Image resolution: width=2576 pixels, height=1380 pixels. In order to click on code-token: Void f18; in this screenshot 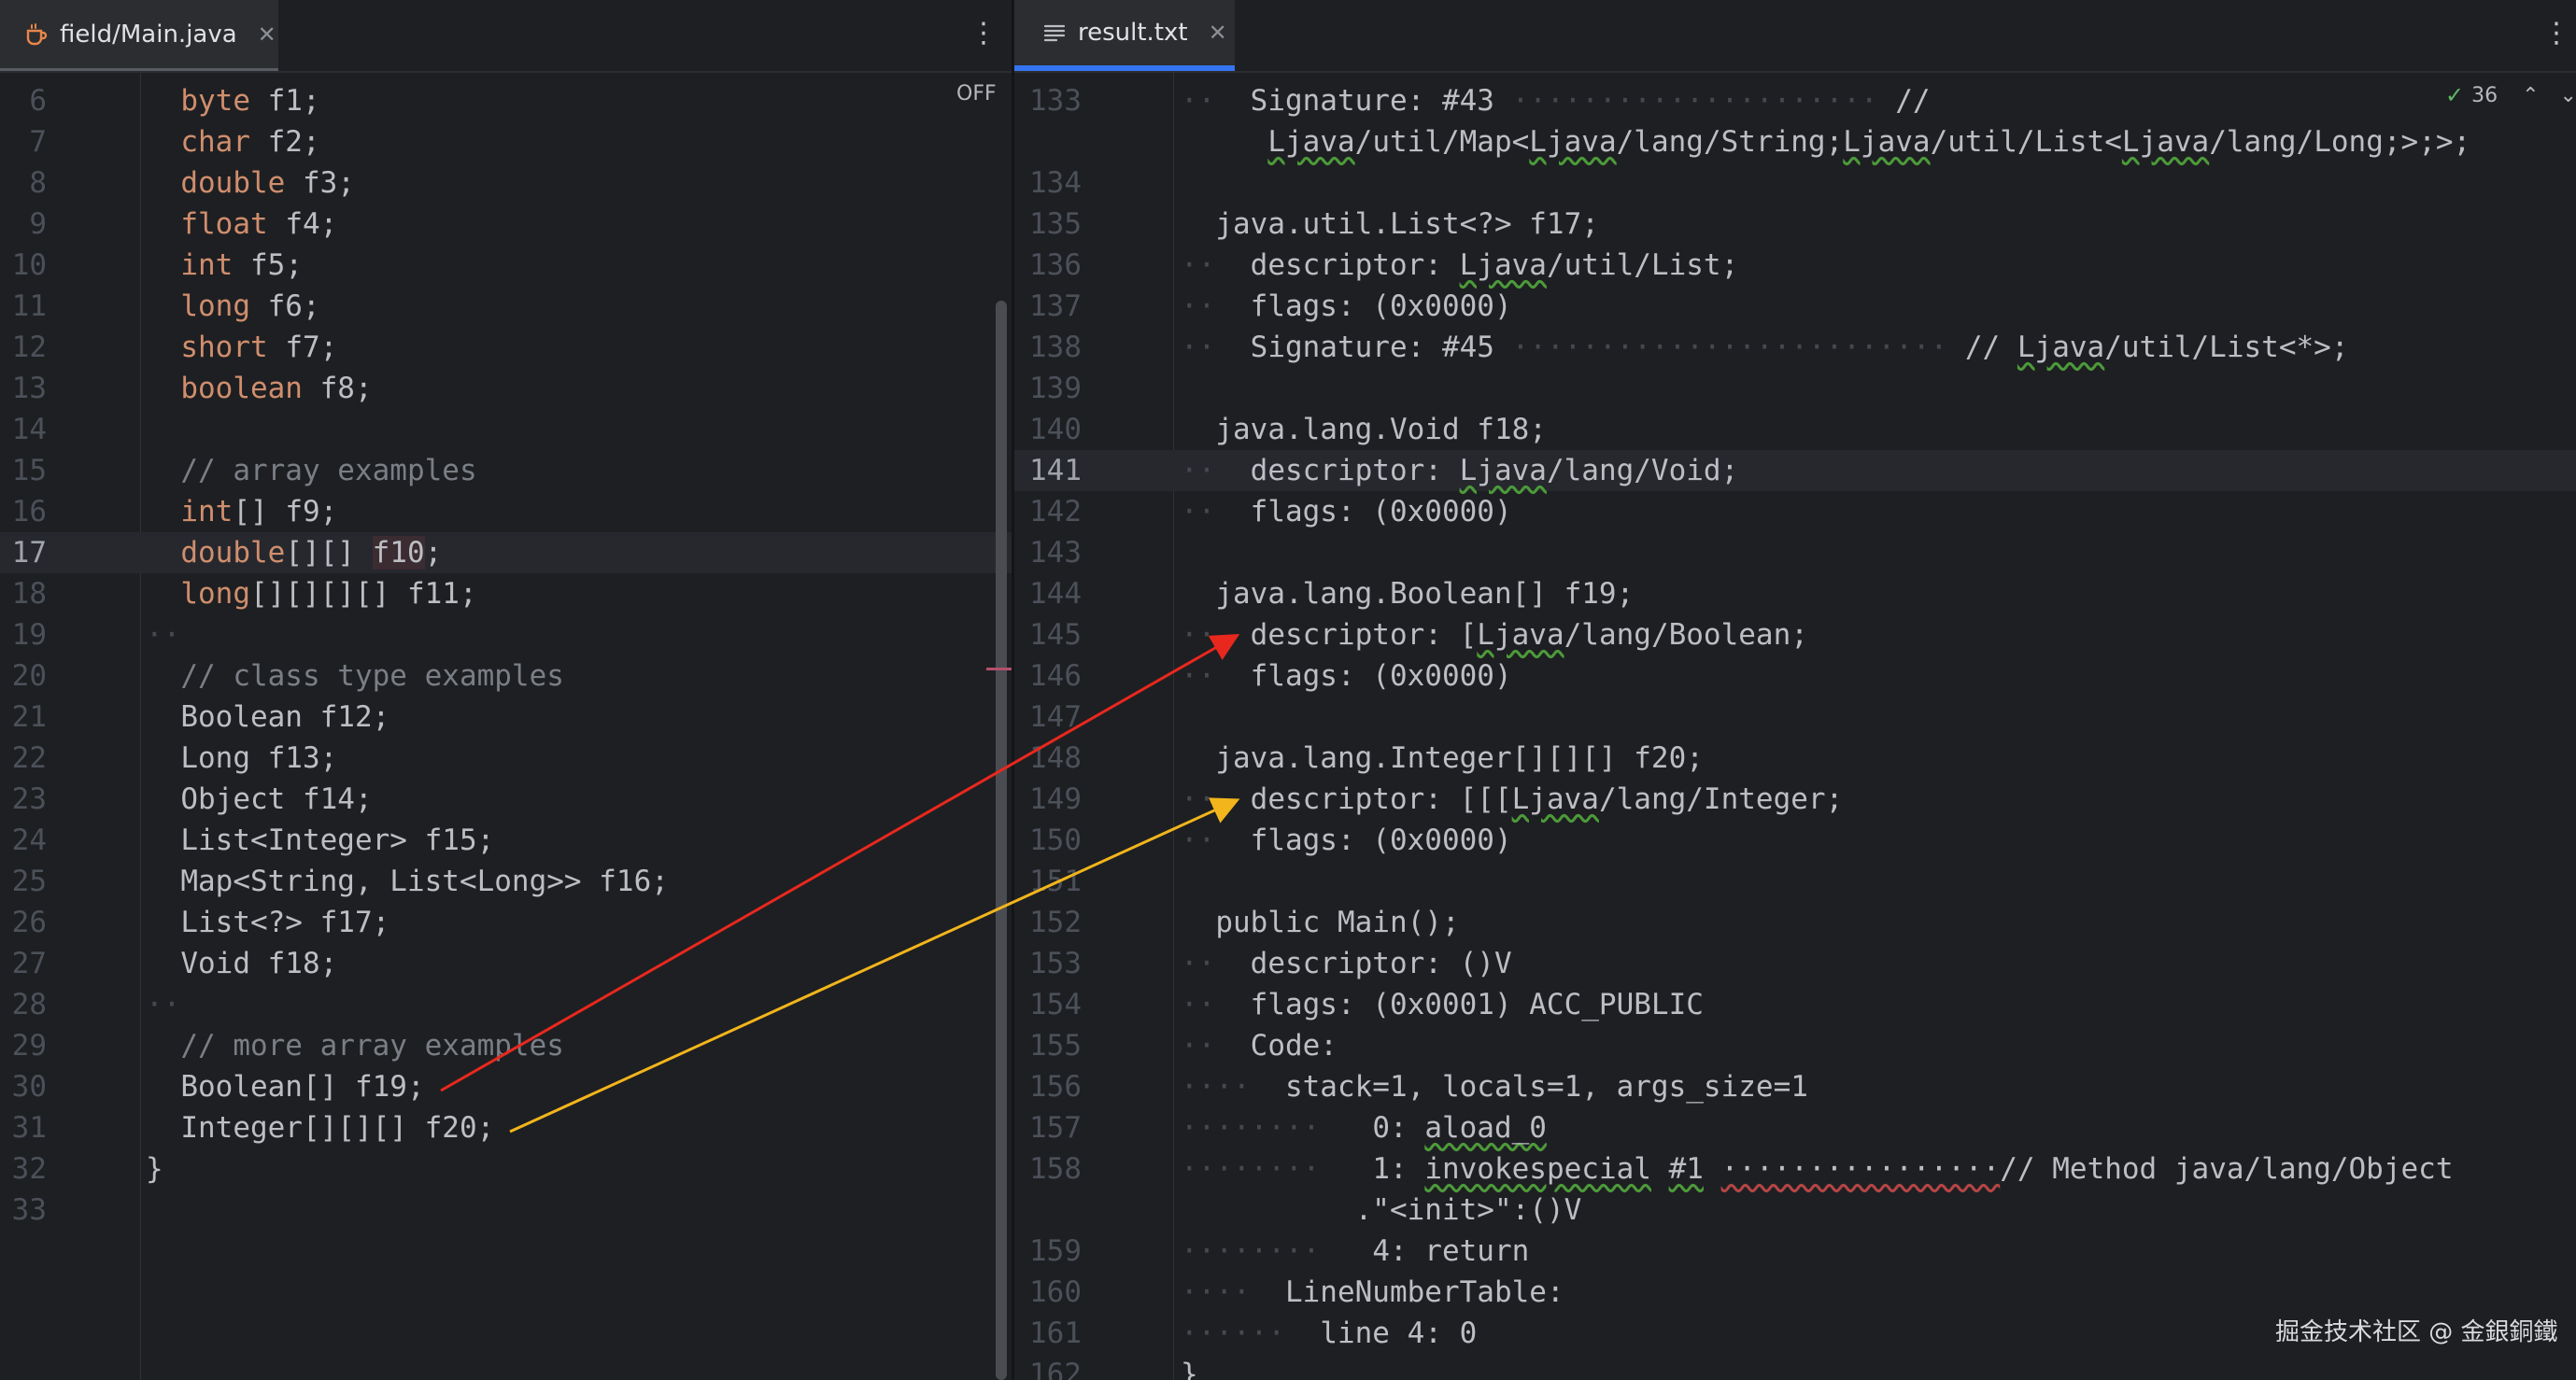, I will do `click(259, 963)`.